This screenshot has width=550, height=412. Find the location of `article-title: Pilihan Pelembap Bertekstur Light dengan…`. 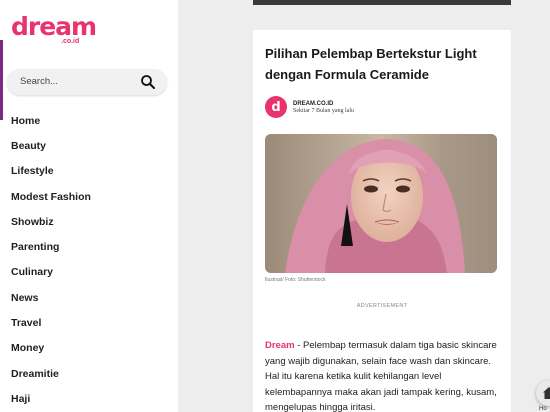

article-title: Pilihan Pelembap Bertekstur Light dengan… is located at coordinates (383, 64).